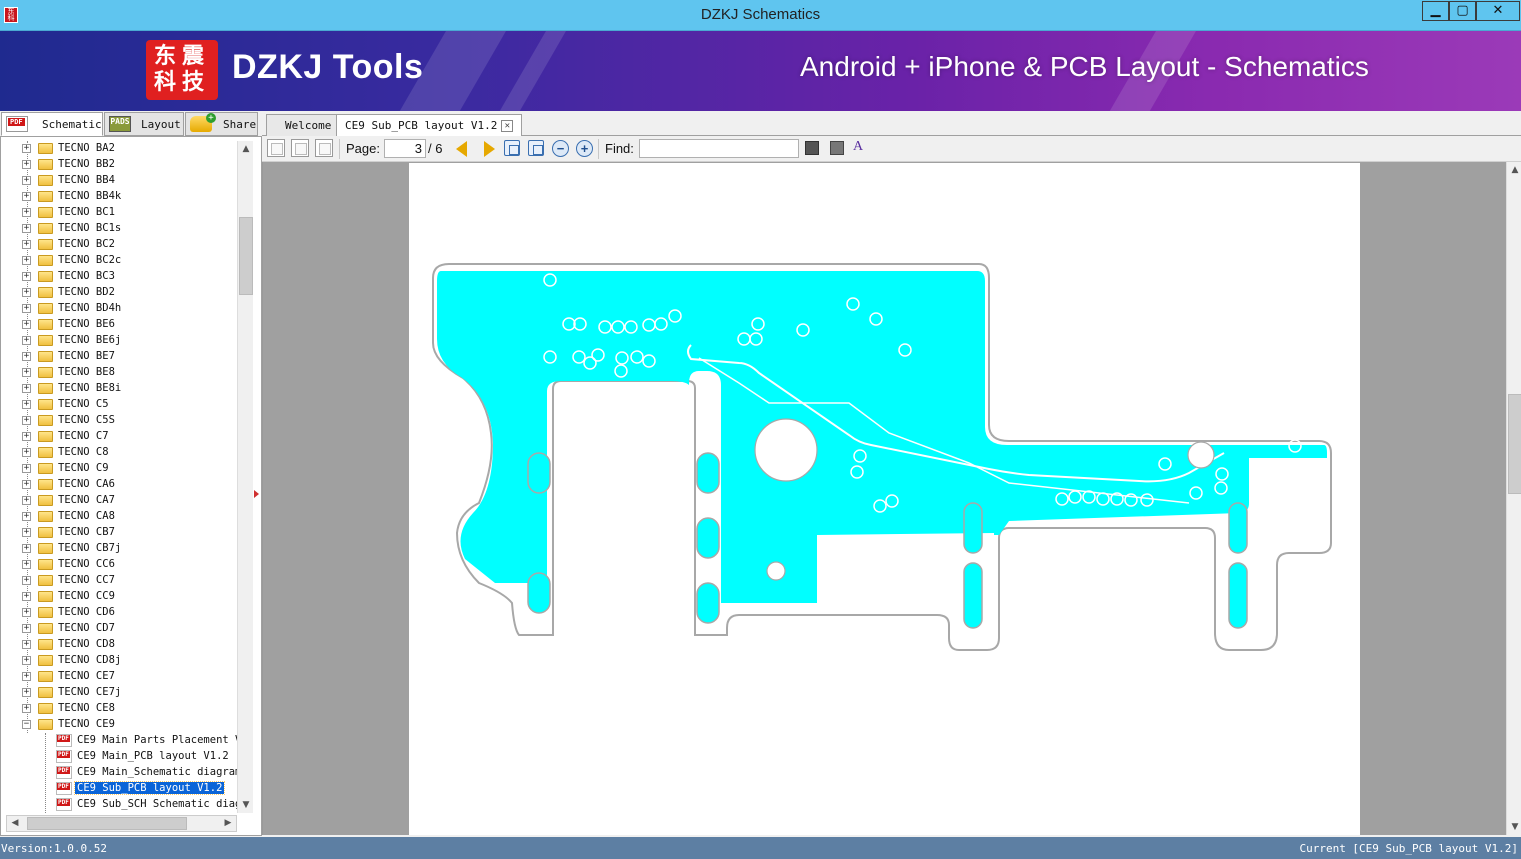 The image size is (1521, 859). What do you see at coordinates (119, 485) in the screenshot?
I see `tree-folder-item: + TECNO CA6` at bounding box center [119, 485].